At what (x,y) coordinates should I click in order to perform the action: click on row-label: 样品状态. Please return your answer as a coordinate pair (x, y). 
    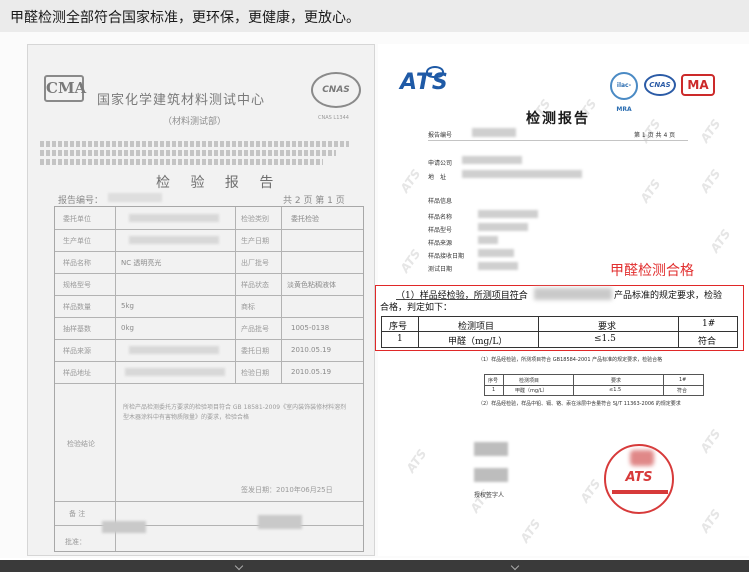
    Looking at the image, I should click on (255, 285).